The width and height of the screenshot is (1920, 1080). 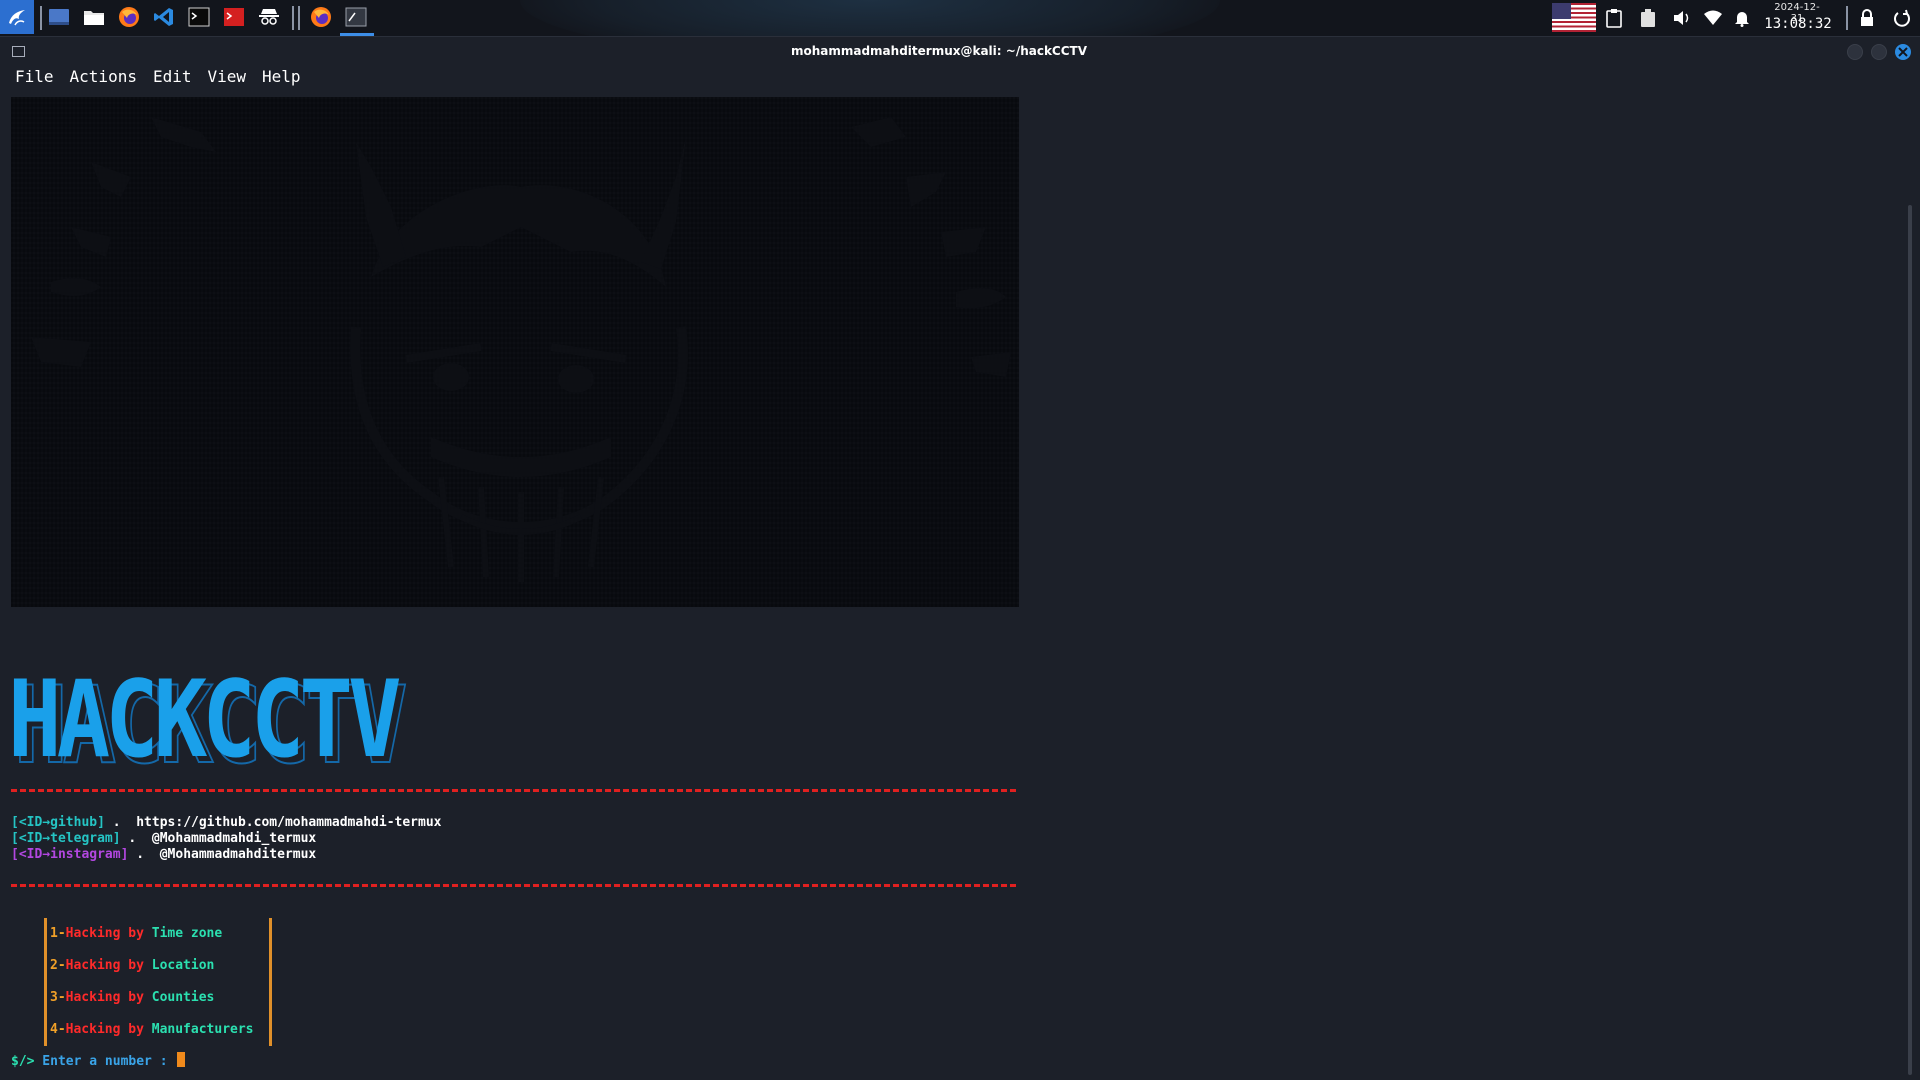 I want to click on network-icon, so click(x=1713, y=18).